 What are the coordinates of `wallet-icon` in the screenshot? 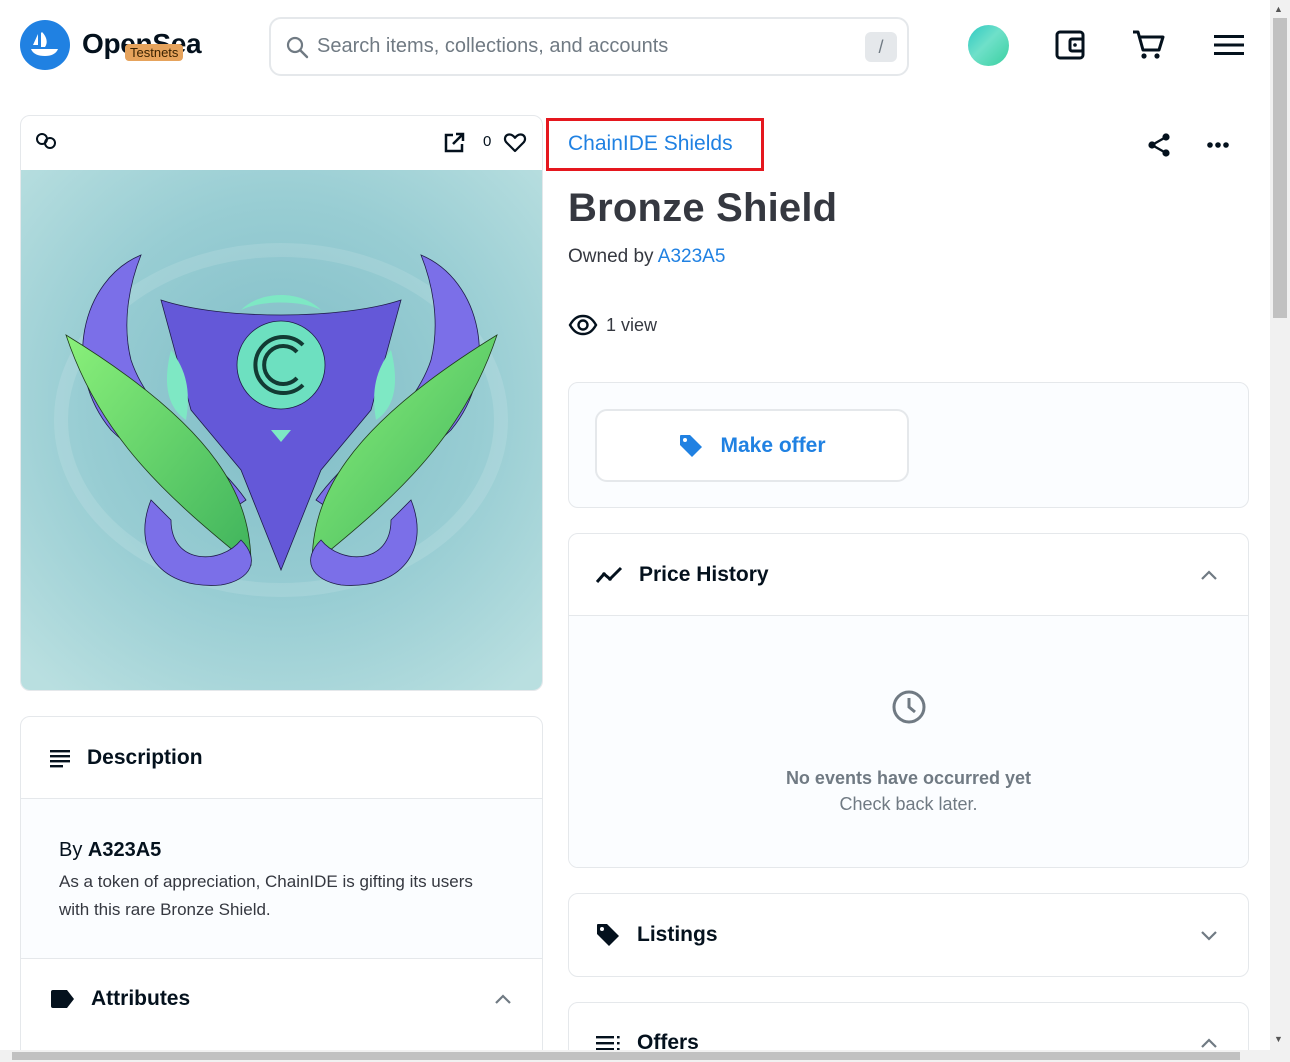 It's located at (1070, 45).